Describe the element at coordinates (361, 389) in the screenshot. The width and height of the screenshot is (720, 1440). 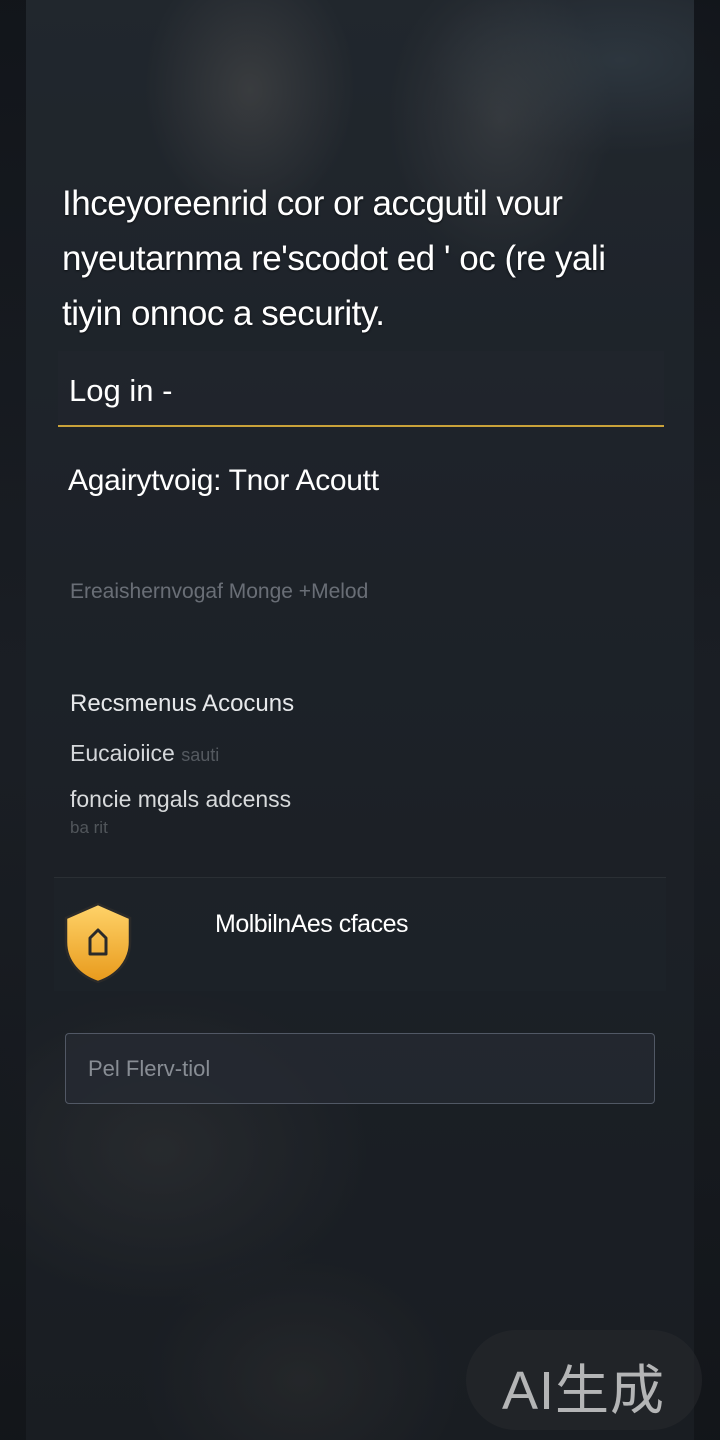
I see `tab-log-in: Log in -` at that location.